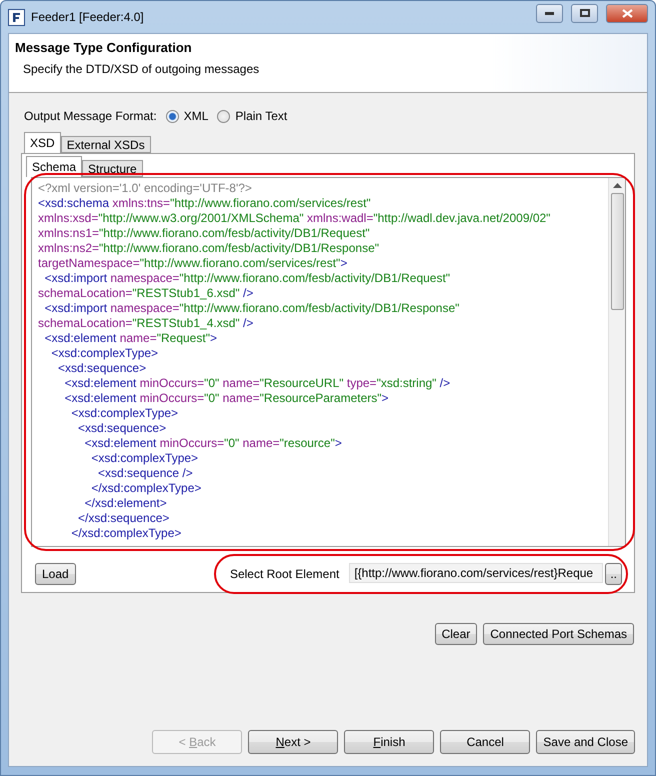  Describe the element at coordinates (389, 742) in the screenshot. I see `nav-button: Finish` at that location.